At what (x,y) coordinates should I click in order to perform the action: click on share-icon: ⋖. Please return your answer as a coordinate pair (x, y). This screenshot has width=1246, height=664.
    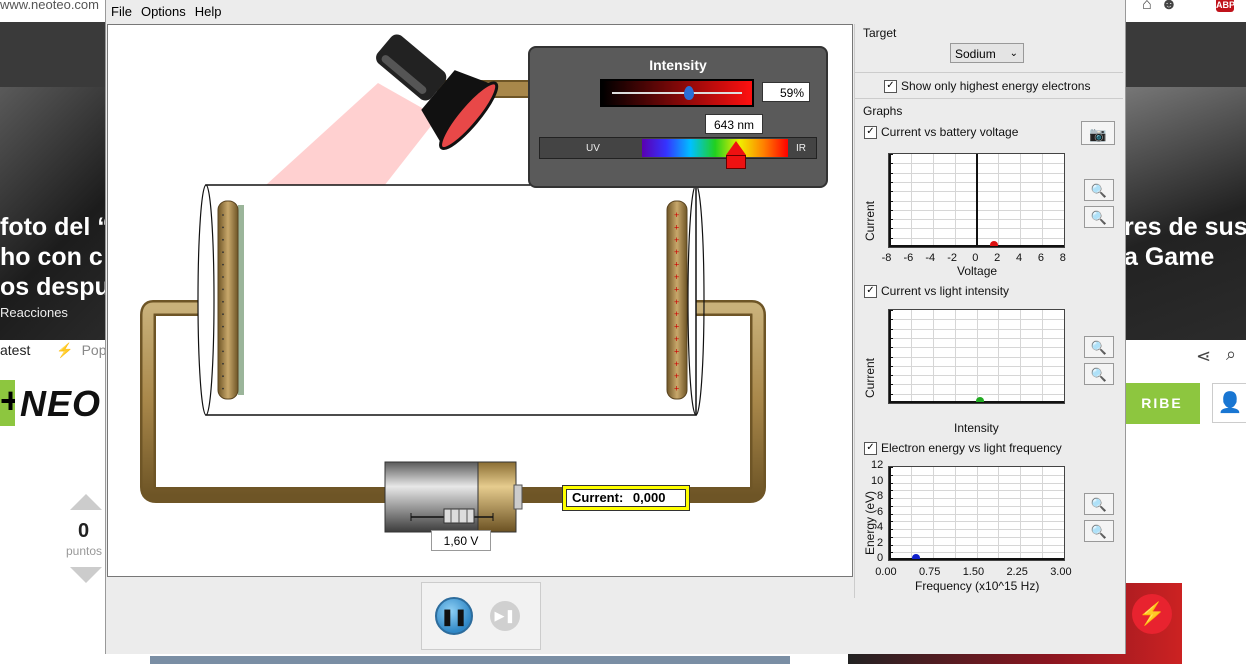
    Looking at the image, I should click on (1203, 356).